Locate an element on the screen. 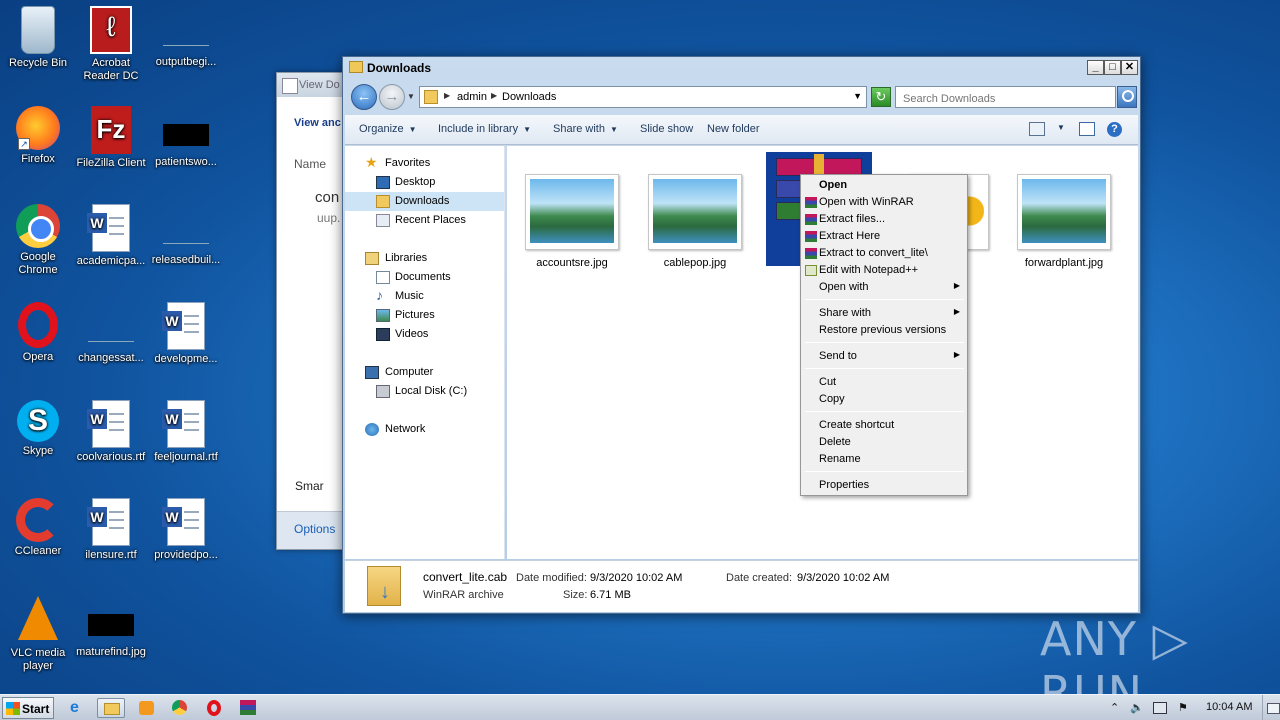 The width and height of the screenshot is (1280, 720). menu-item-edit-notepadpp: Edit with Notepad++ is located at coordinates (884, 270).